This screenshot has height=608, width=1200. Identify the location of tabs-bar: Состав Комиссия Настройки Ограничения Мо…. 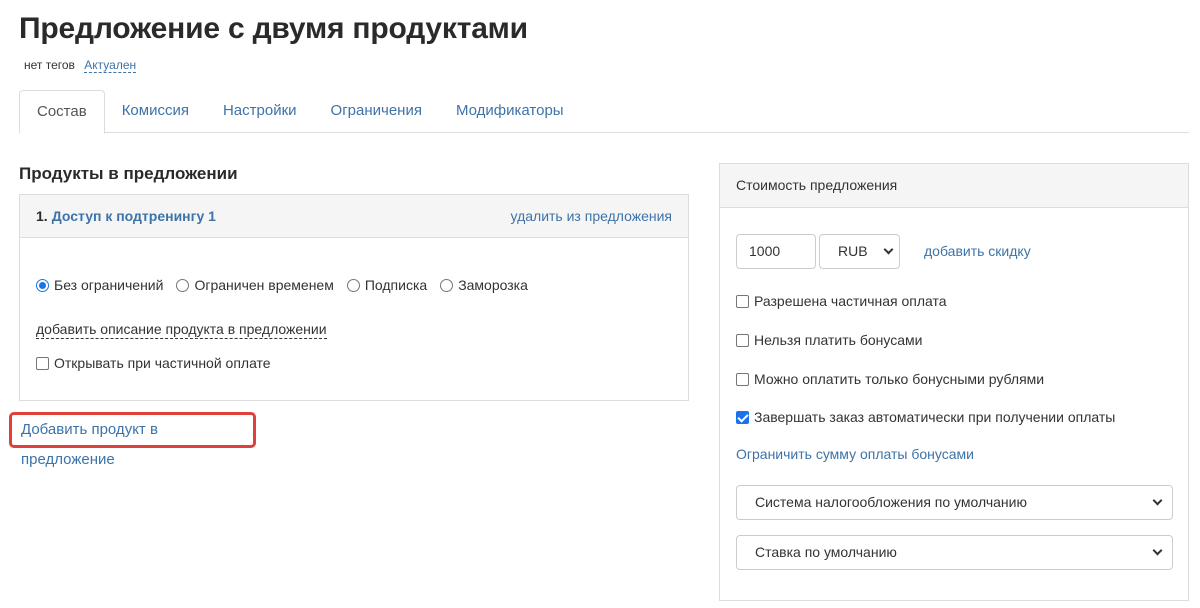
(604, 112).